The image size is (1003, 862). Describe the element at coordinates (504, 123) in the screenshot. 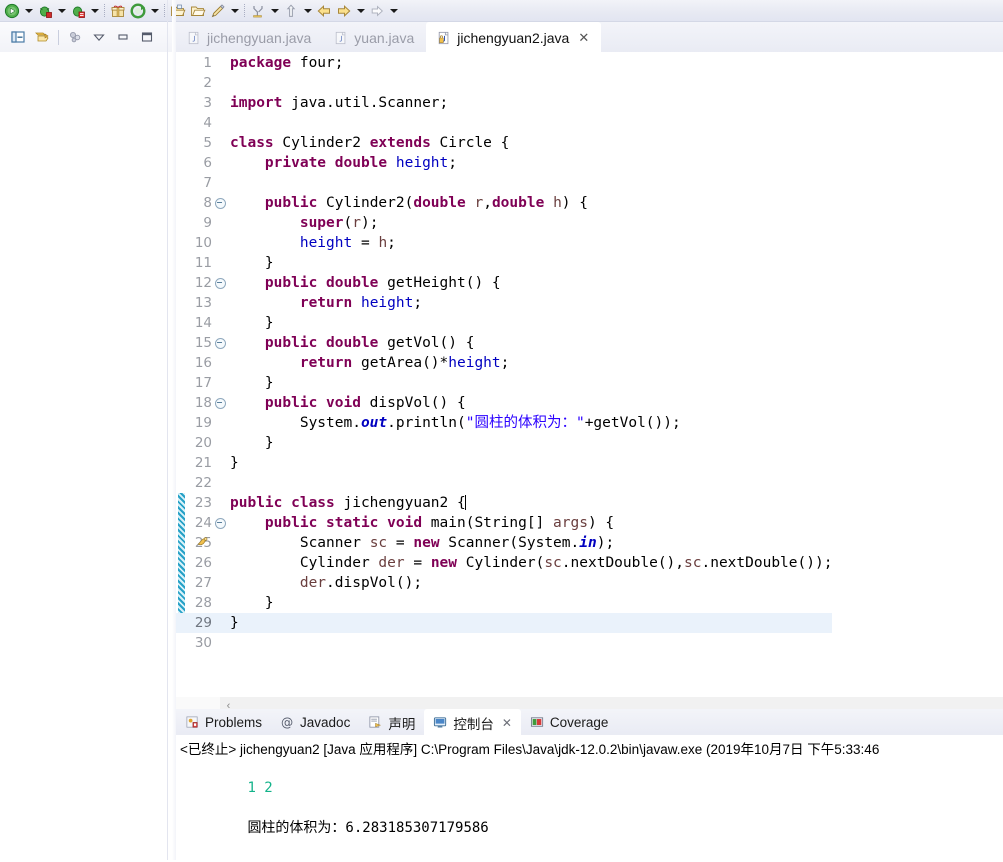

I see `code-line: 4` at that location.